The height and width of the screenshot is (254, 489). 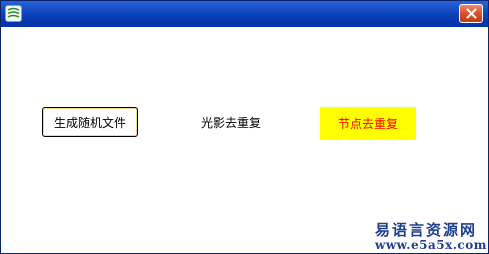 What do you see at coordinates (244, 14) in the screenshot?
I see `title-bar` at bounding box center [244, 14].